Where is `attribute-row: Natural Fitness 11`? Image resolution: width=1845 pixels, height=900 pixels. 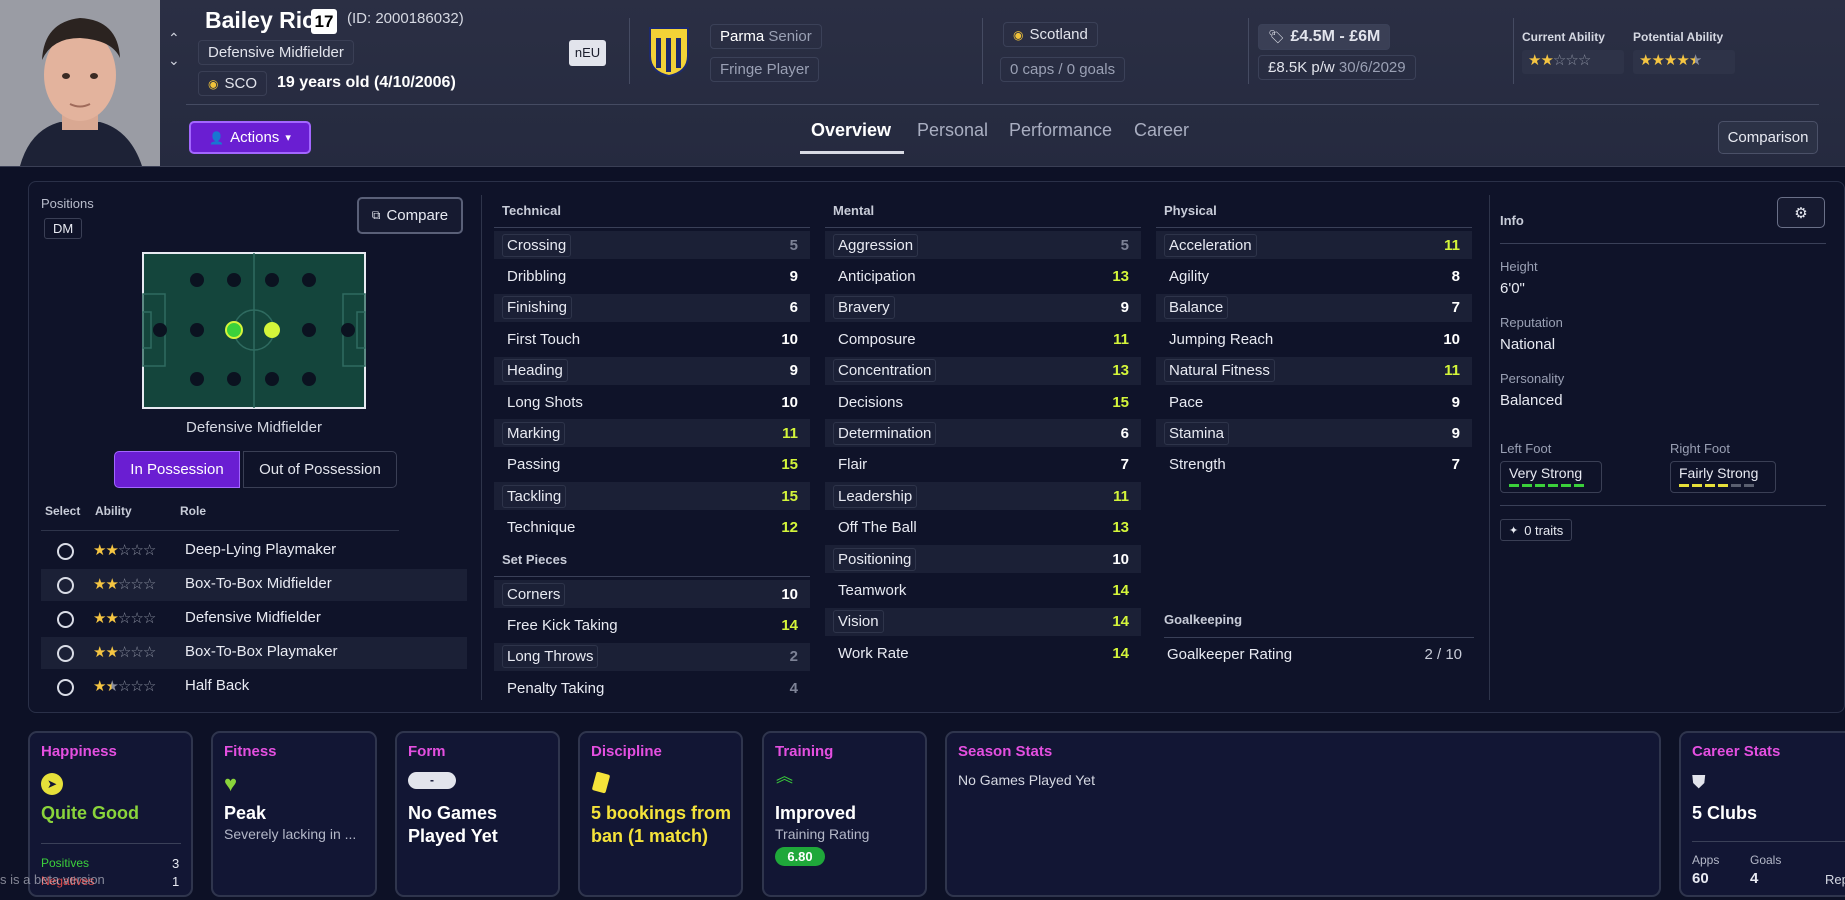
attribute-row: Natural Fitness 11 is located at coordinates (1314, 370).